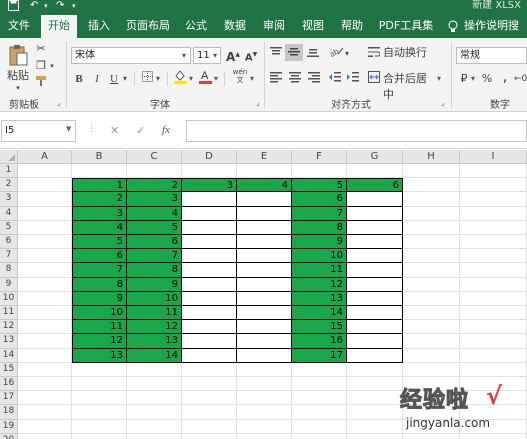 The width and height of the screenshot is (527, 439). I want to click on cell-b11: 10, so click(99, 313).